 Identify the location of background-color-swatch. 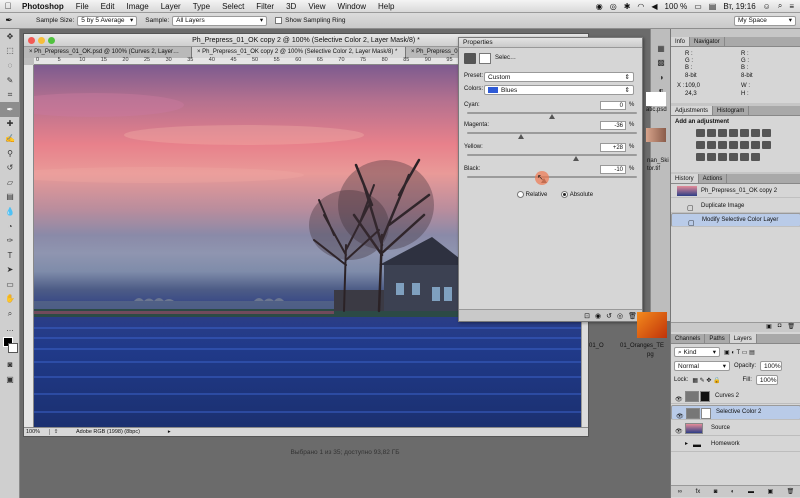
(13, 348).